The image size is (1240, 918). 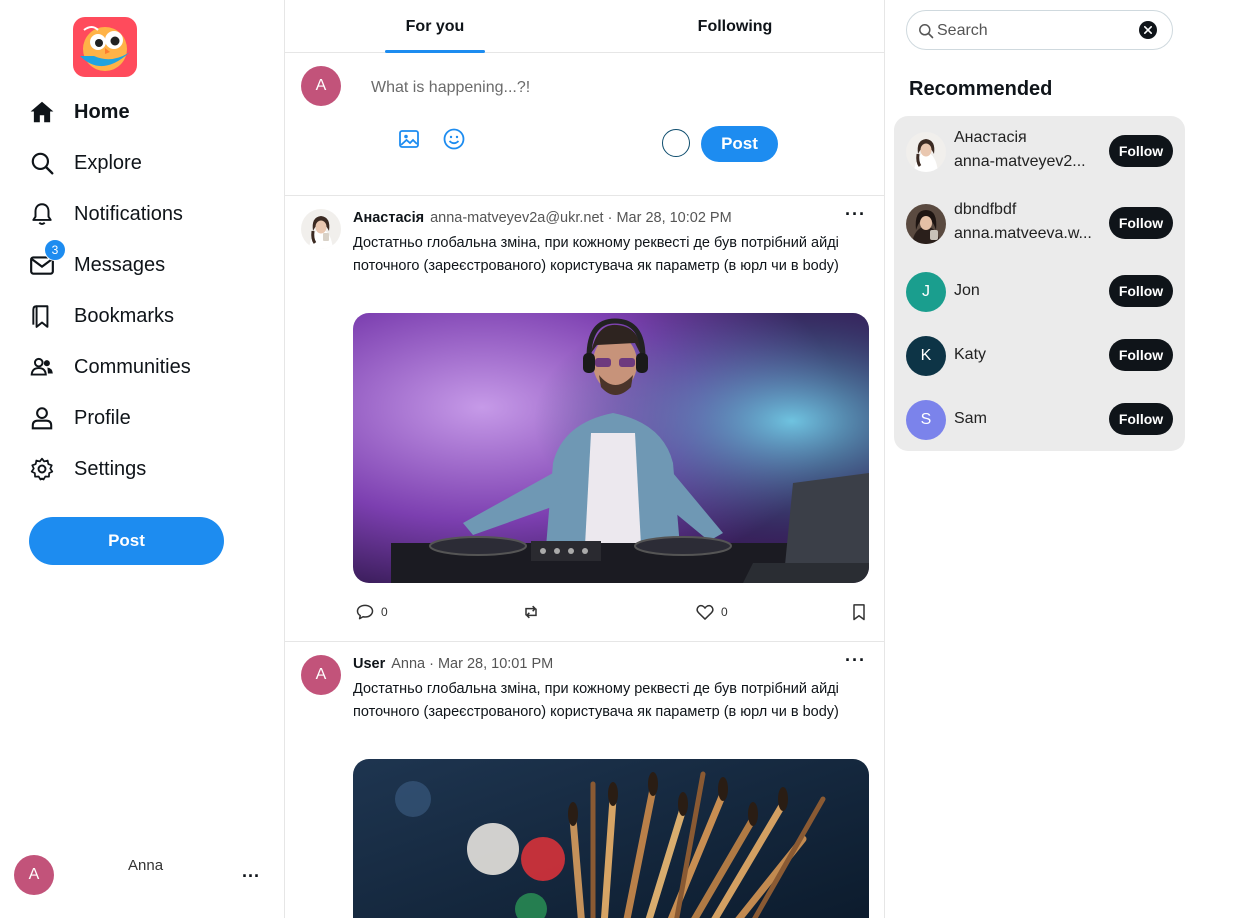 What do you see at coordinates (990, 137) in the screenshot?
I see `recommended-user-name: Анастасія` at bounding box center [990, 137].